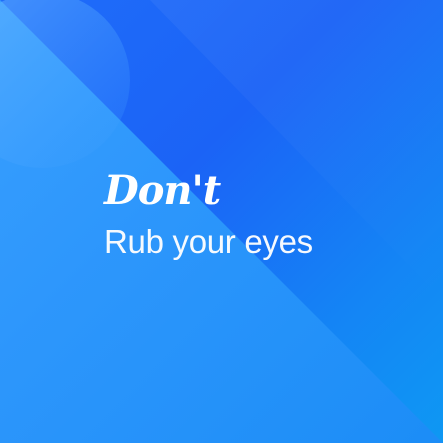 The image size is (443, 443). I want to click on headline-text: Don't, so click(162, 190).